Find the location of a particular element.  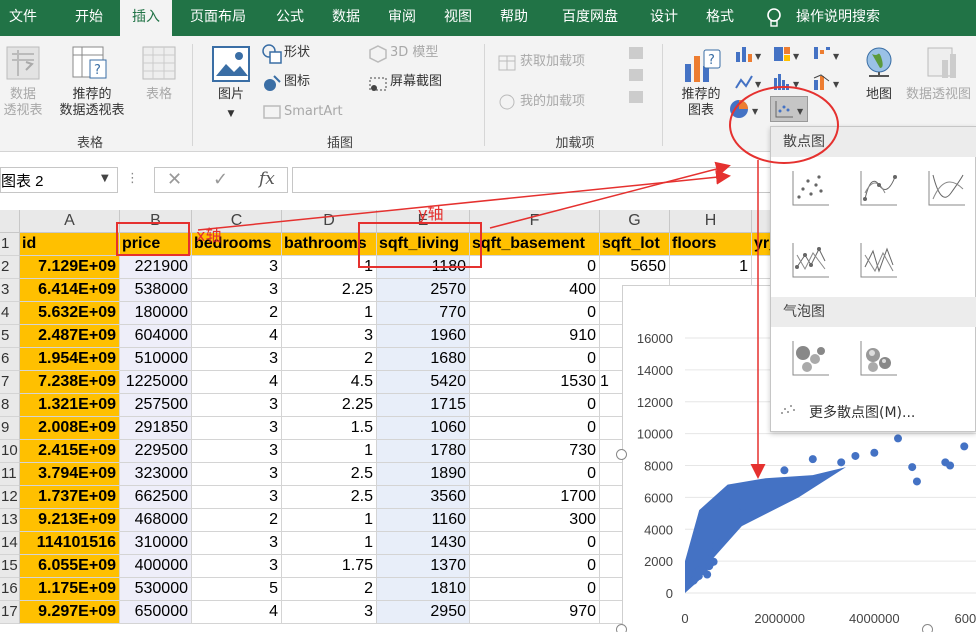

annotation-circle is located at coordinates (784, 125).